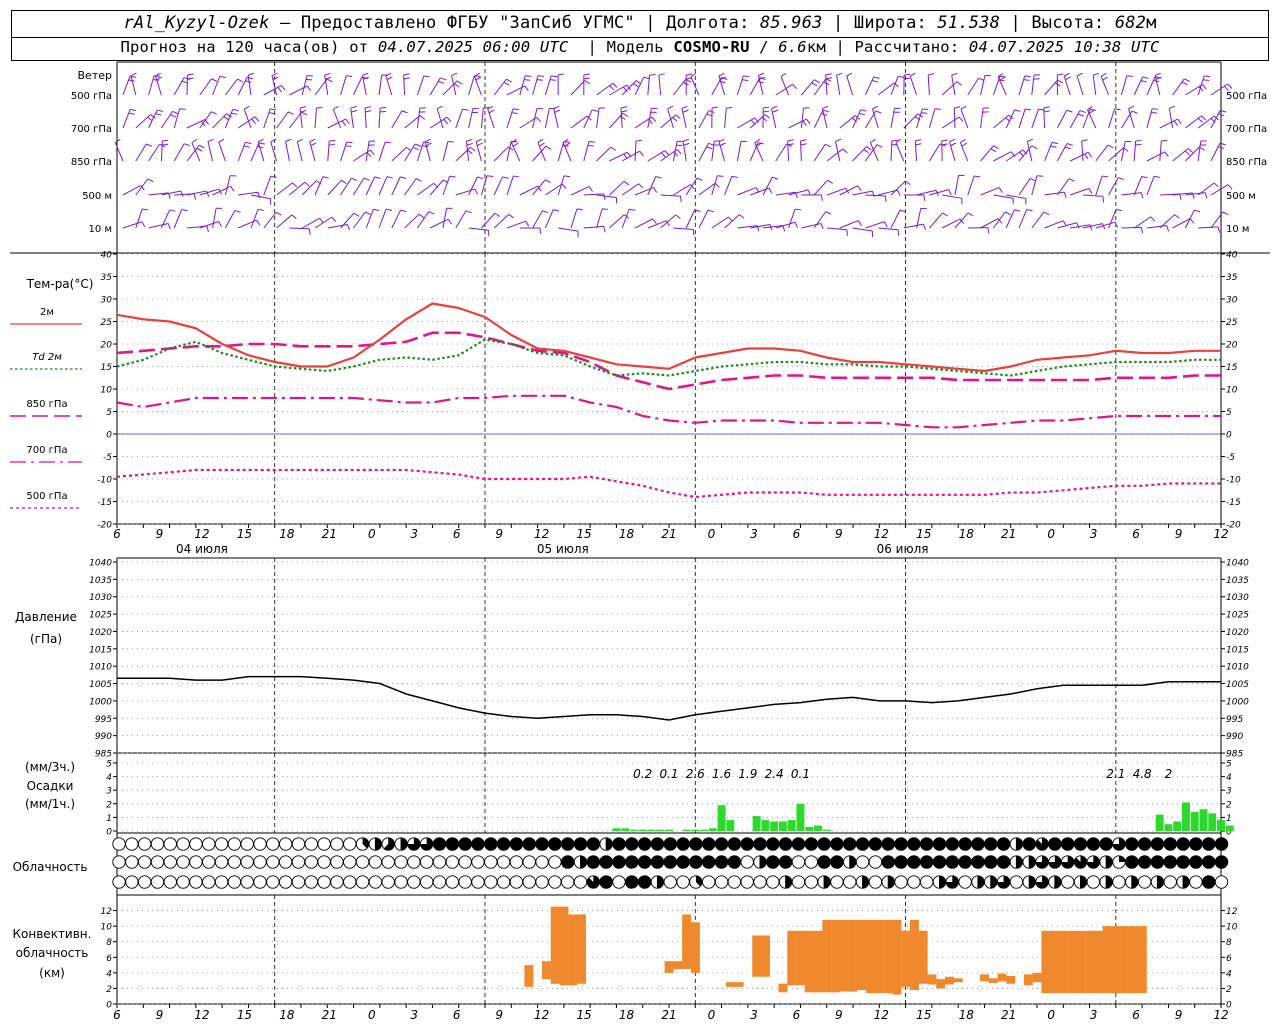 The height and width of the screenshot is (1024, 1280). What do you see at coordinates (1051, 534) in the screenshot?
I see `temp-x-tick-label: 0` at bounding box center [1051, 534].